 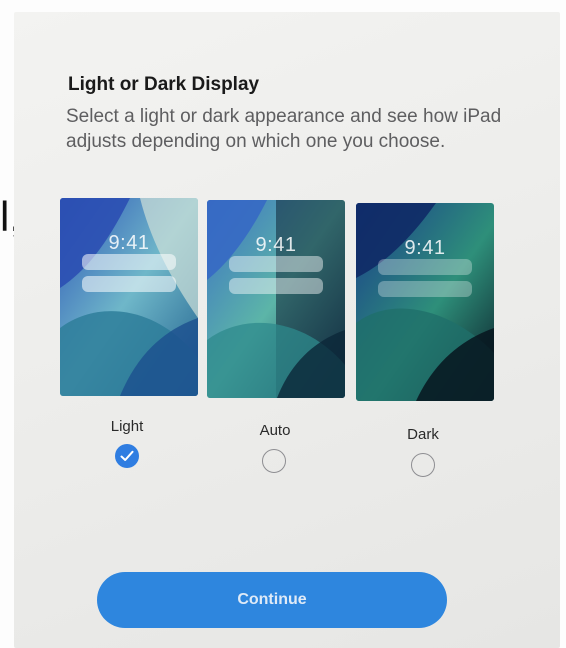 I want to click on preview-light: 9:41, so click(x=129, y=297).